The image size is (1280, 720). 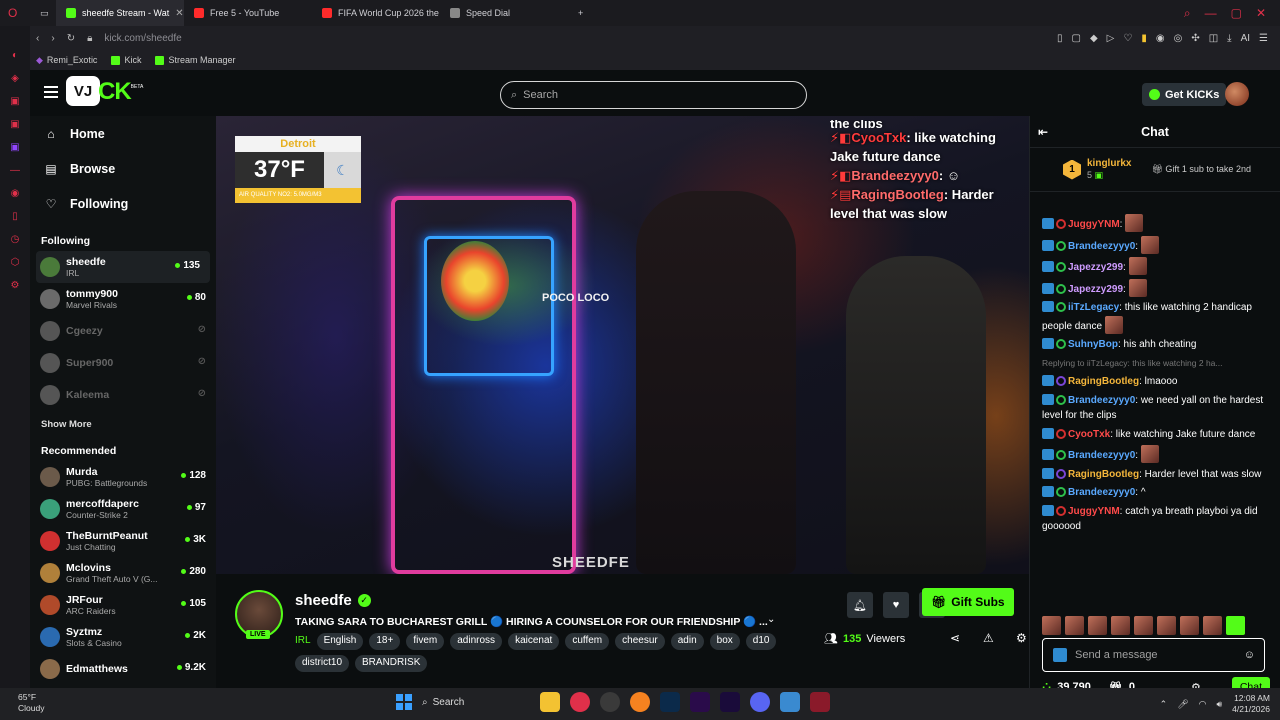 I want to click on bag-icon: ◈, so click(x=15, y=78).